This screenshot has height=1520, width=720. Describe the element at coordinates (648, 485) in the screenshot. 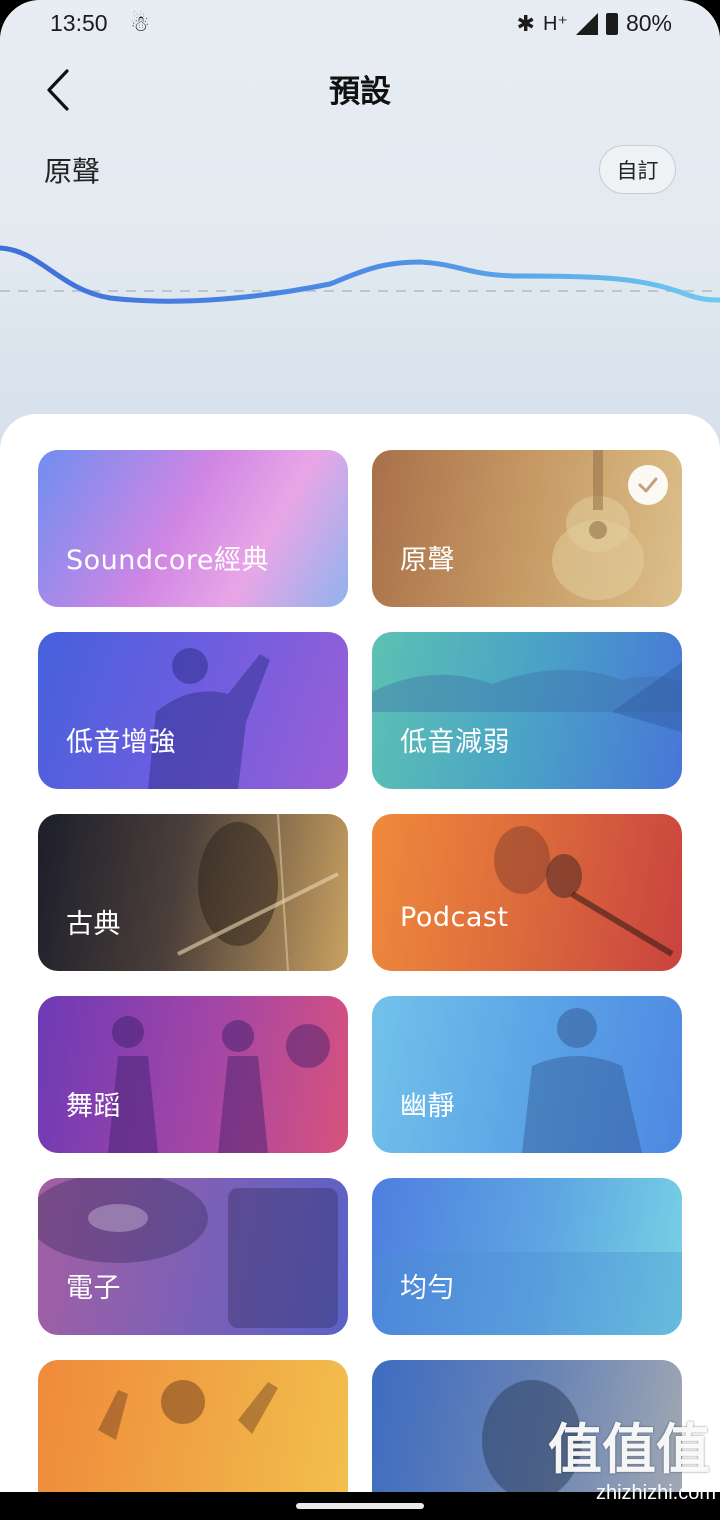

I see `checkmark-icon` at that location.